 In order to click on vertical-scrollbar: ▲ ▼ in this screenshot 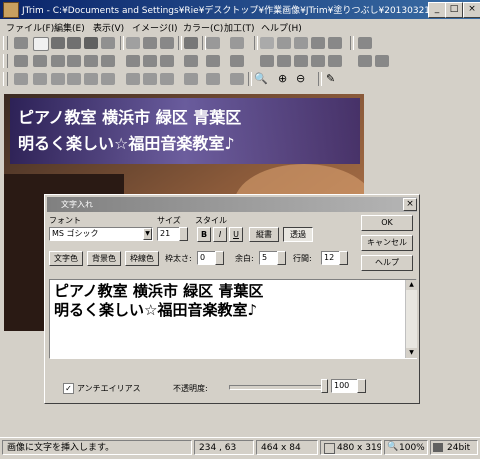, I will do `click(411, 319)`.